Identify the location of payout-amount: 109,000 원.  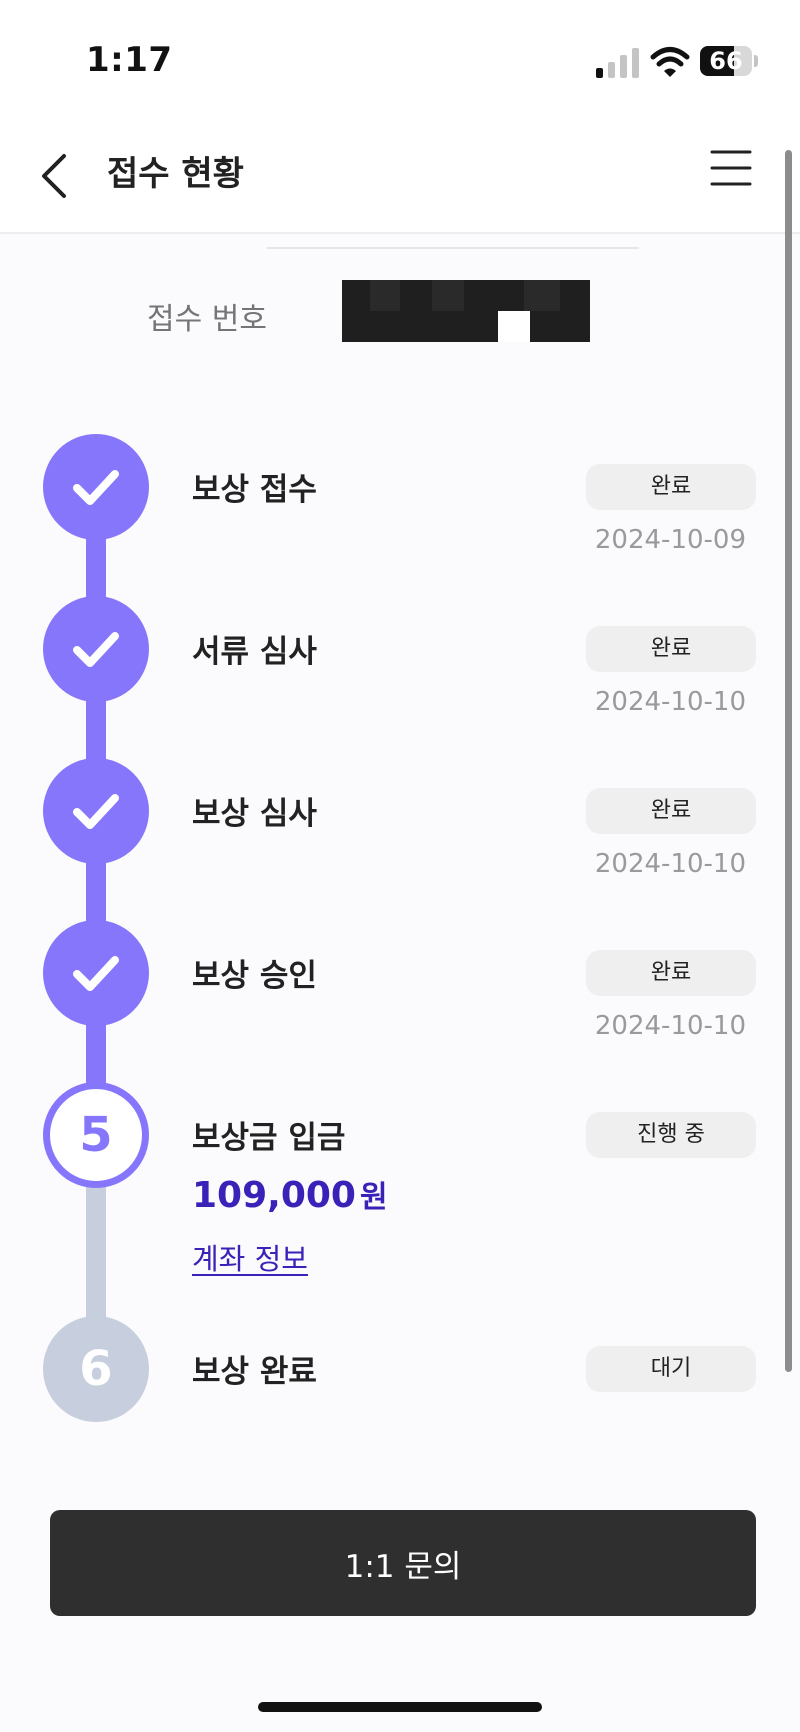
(290, 1194).